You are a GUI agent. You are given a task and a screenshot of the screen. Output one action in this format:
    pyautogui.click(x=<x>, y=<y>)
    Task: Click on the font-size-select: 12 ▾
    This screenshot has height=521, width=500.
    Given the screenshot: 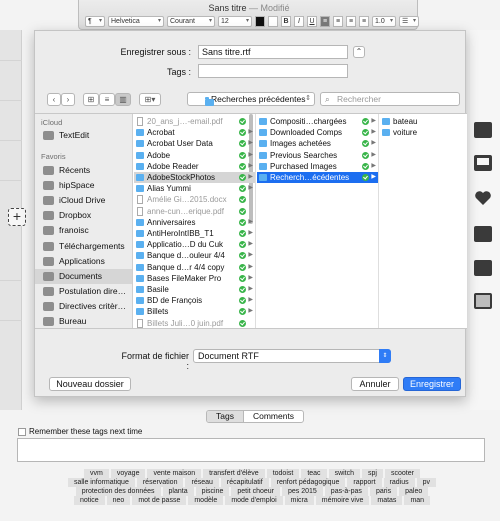 What is the action you would take?
    pyautogui.click(x=235, y=21)
    